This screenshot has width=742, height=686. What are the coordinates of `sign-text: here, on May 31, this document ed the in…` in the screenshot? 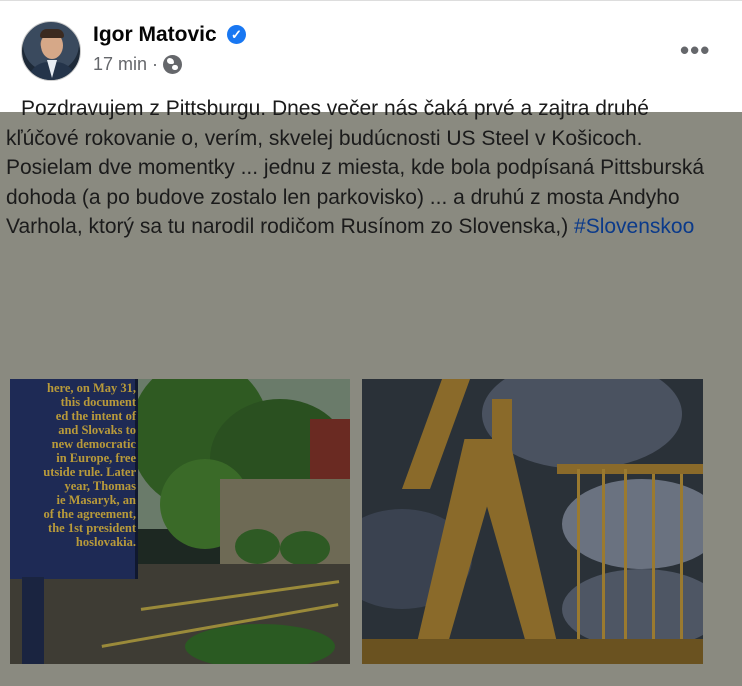 It's located at (89, 465).